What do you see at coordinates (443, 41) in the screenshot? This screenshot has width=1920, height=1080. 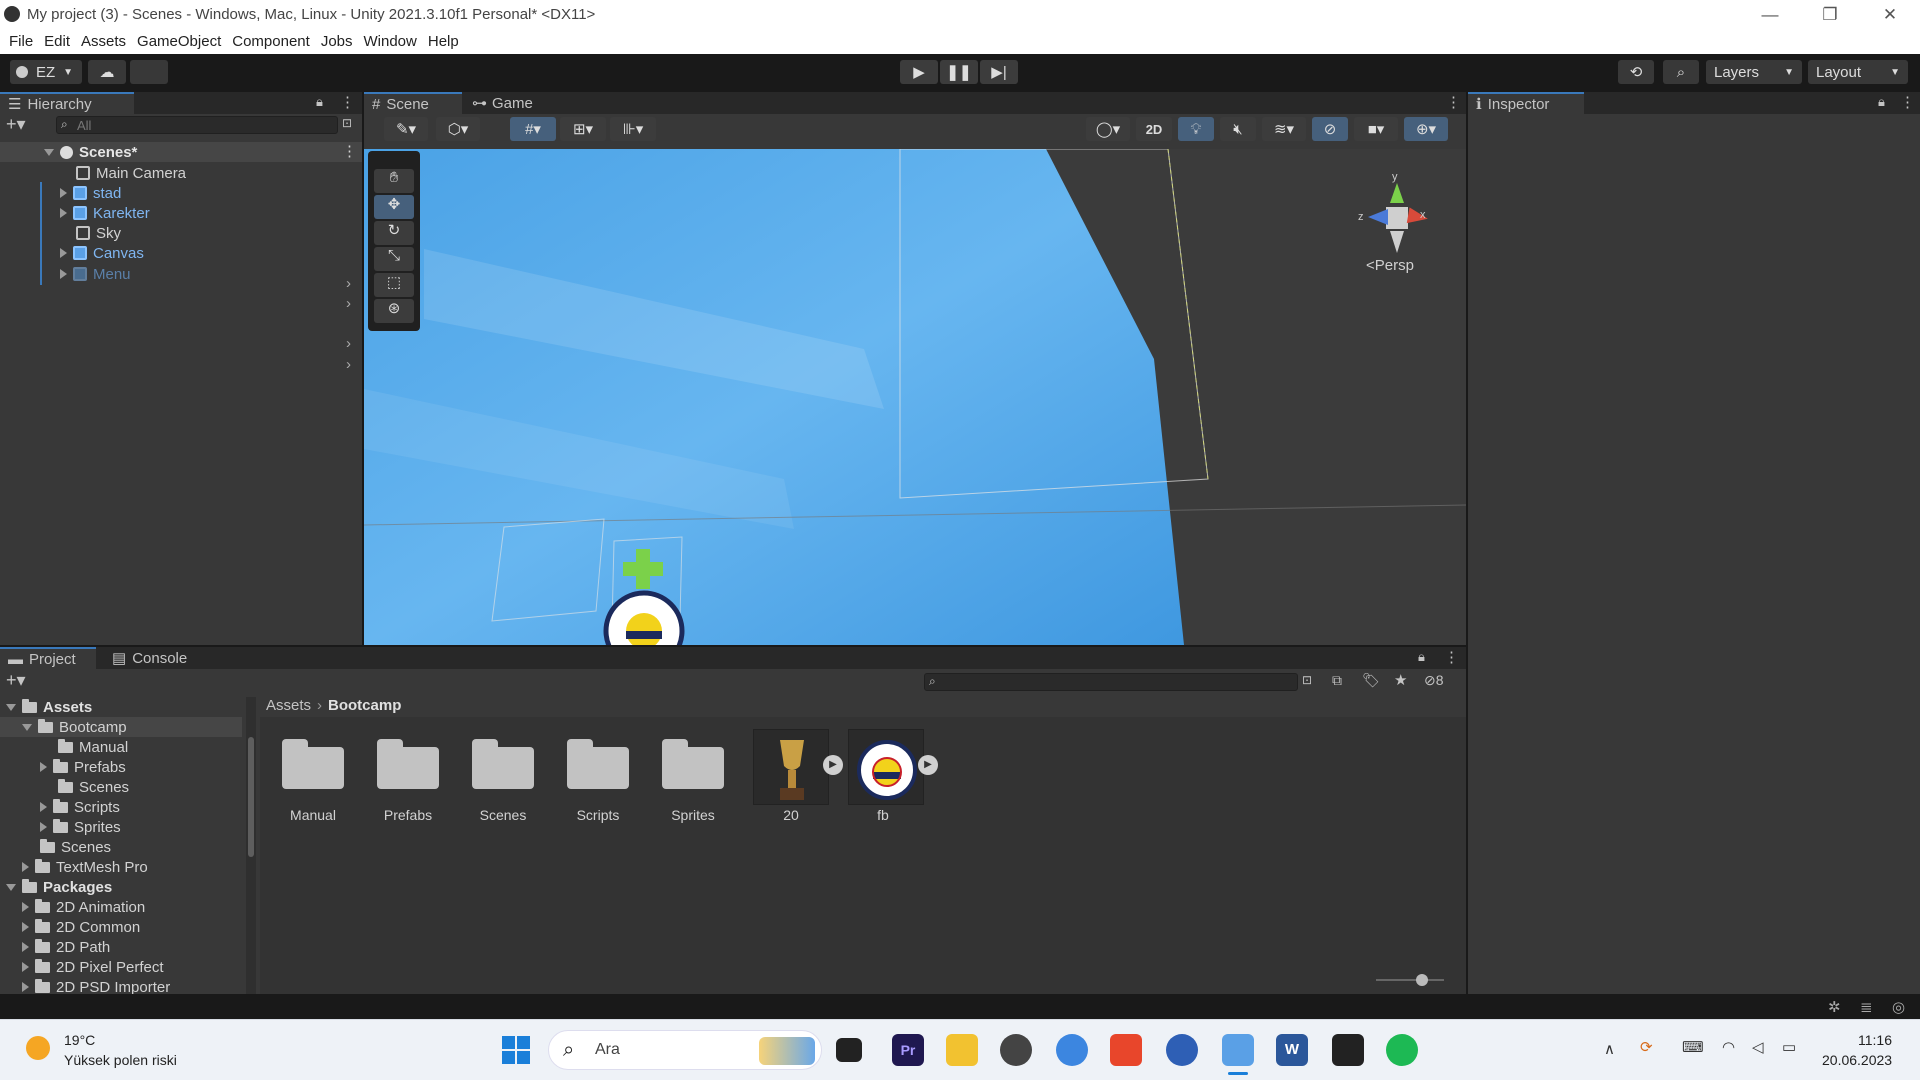 I see `menu-help: Help` at bounding box center [443, 41].